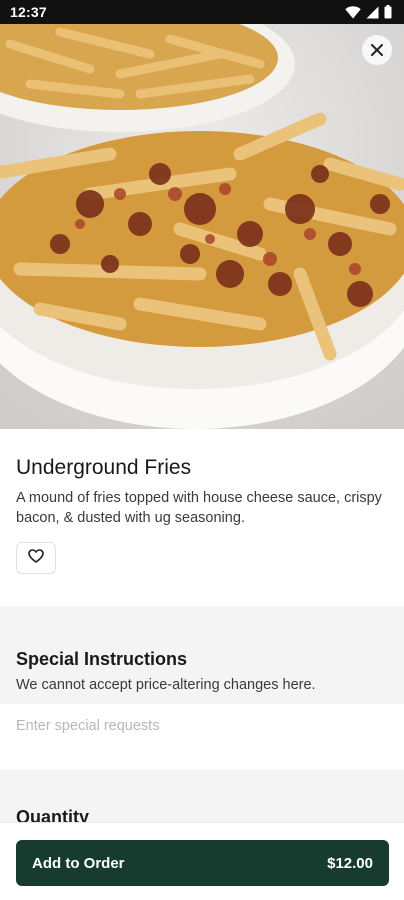 The width and height of the screenshot is (404, 900). What do you see at coordinates (388, 12) in the screenshot?
I see `battery-icon` at bounding box center [388, 12].